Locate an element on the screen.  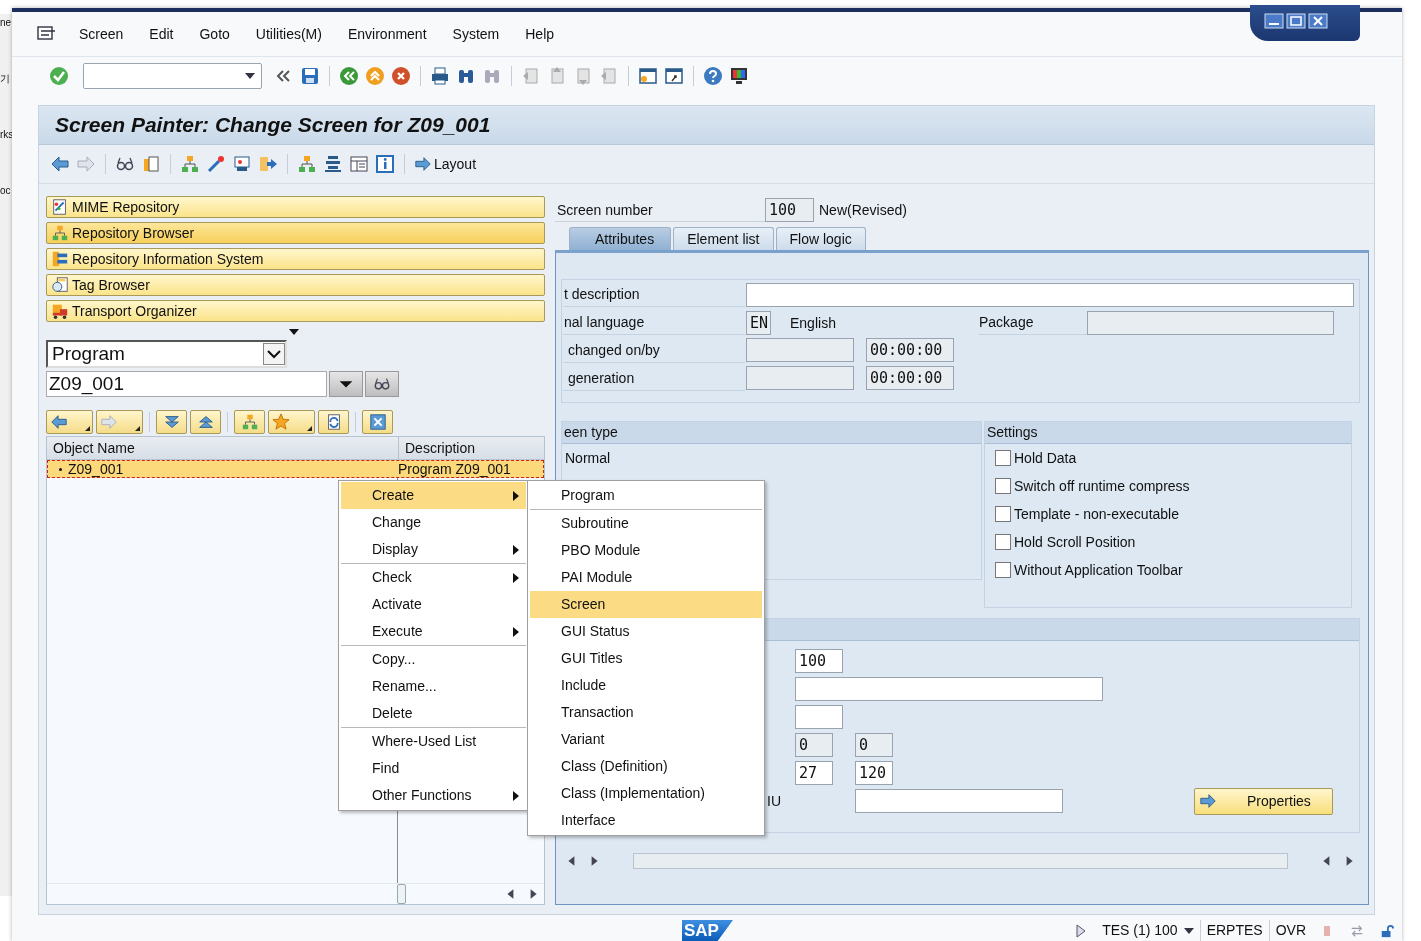
command-field is located at coordinates (172, 75).